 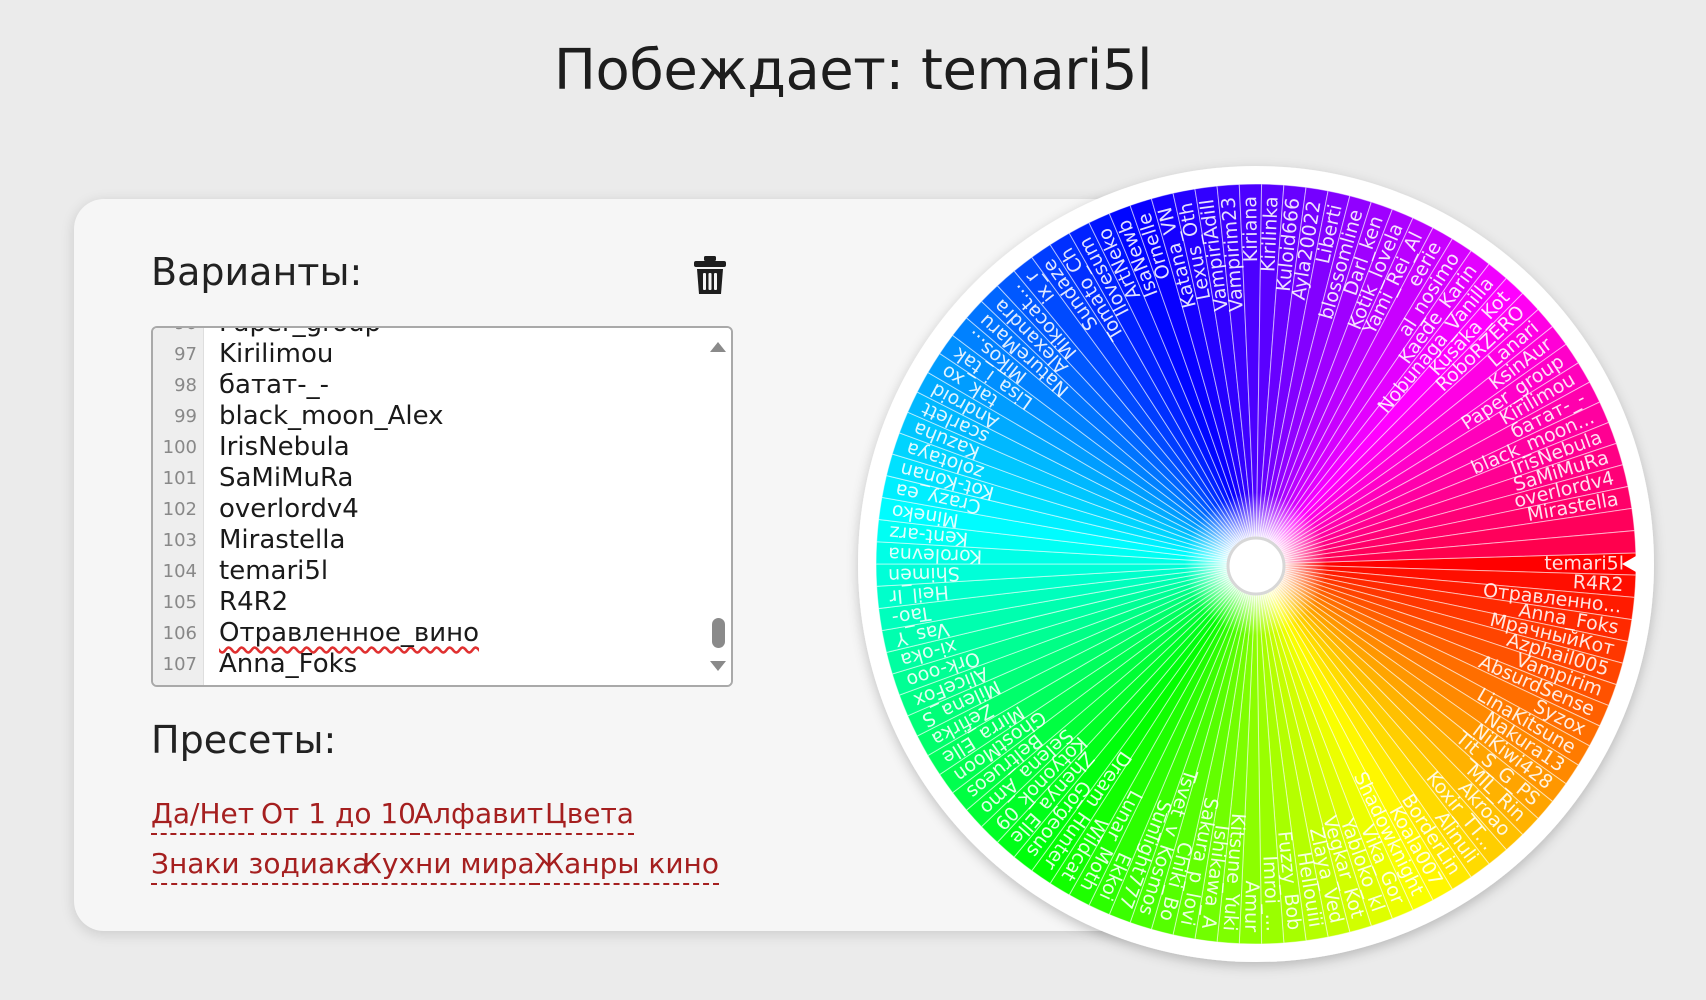 I want to click on preset-colors: Цвета, so click(x=589, y=816).